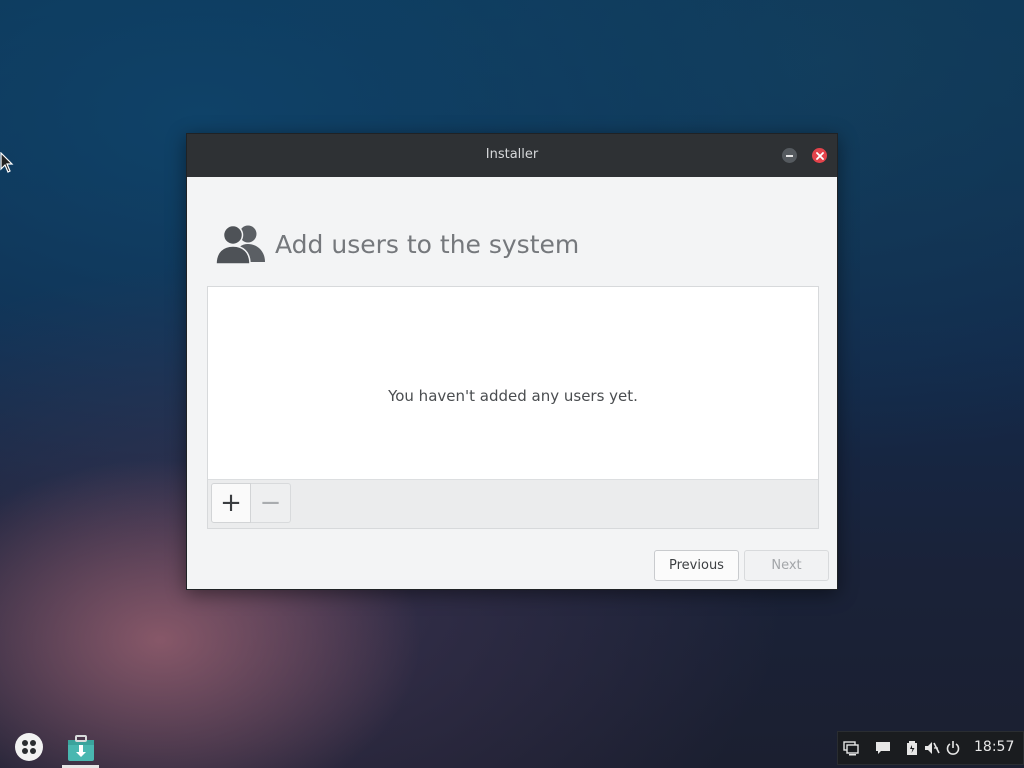 The width and height of the screenshot is (1024, 768). What do you see at coordinates (851, 748) in the screenshot?
I see `display-icon` at bounding box center [851, 748].